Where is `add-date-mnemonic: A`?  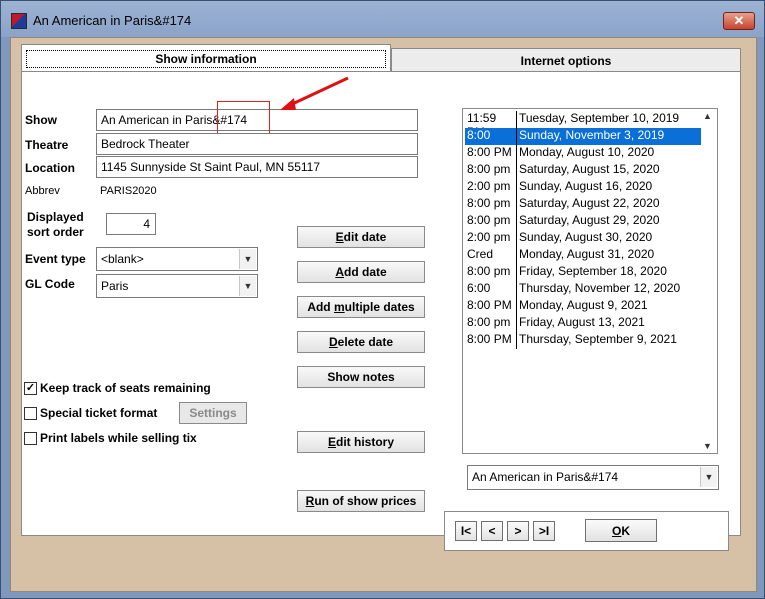
add-date-mnemonic: A is located at coordinates (339, 272).